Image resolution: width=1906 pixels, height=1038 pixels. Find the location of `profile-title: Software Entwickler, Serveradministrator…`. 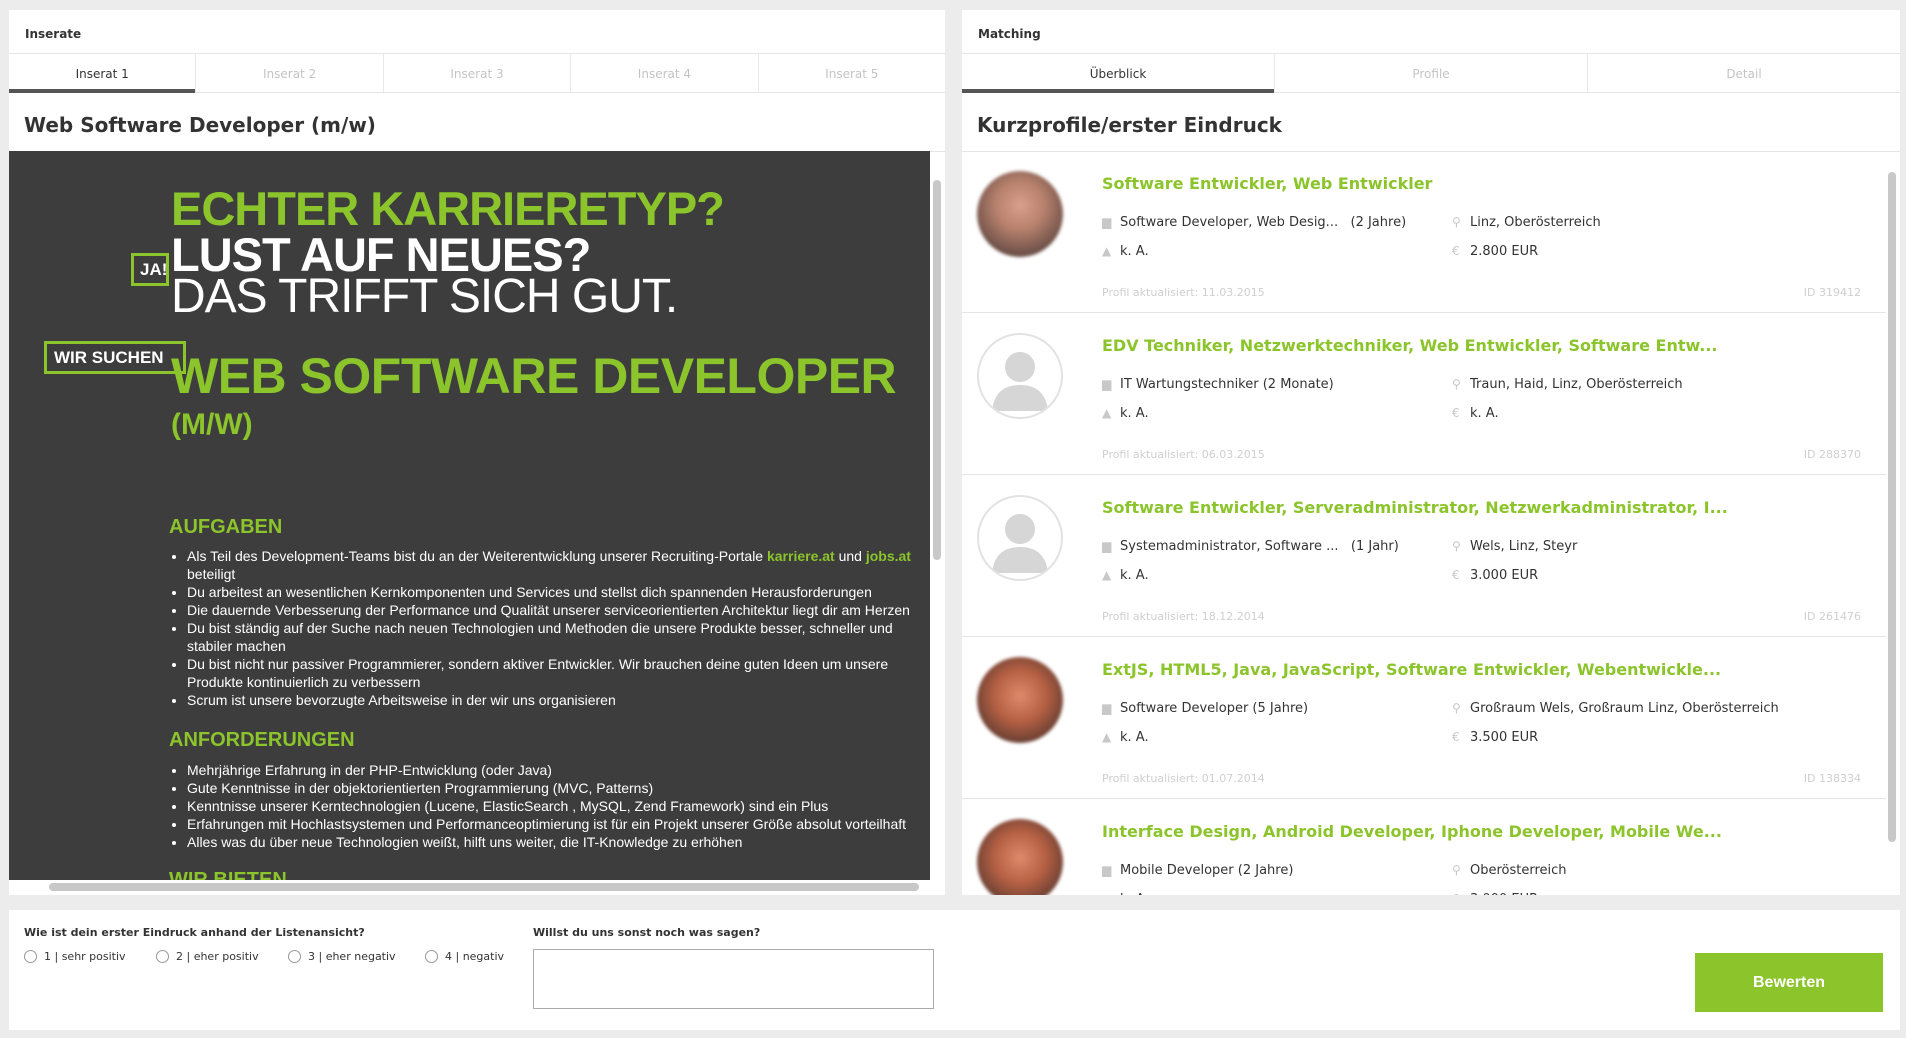

profile-title: Software Entwickler, Serveradministrator… is located at coordinates (1415, 507).